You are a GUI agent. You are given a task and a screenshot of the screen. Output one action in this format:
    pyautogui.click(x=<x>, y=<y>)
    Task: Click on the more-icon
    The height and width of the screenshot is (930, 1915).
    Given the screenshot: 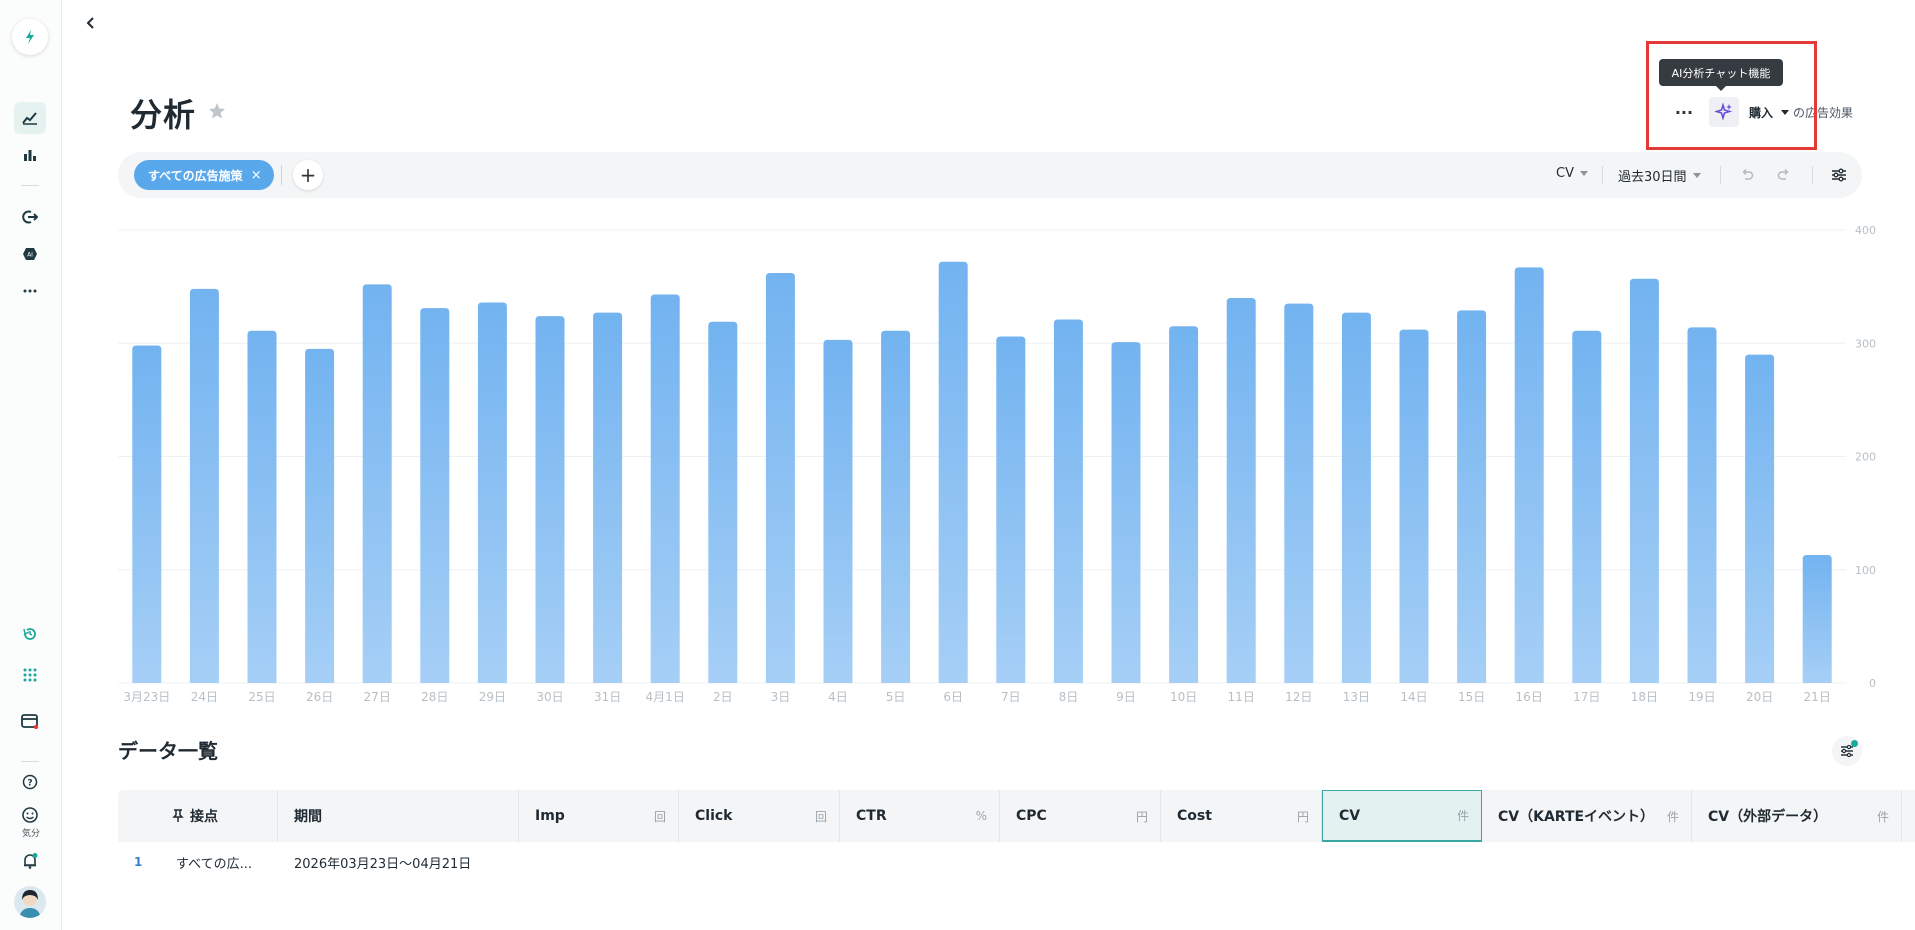 What is the action you would take?
    pyautogui.click(x=30, y=291)
    